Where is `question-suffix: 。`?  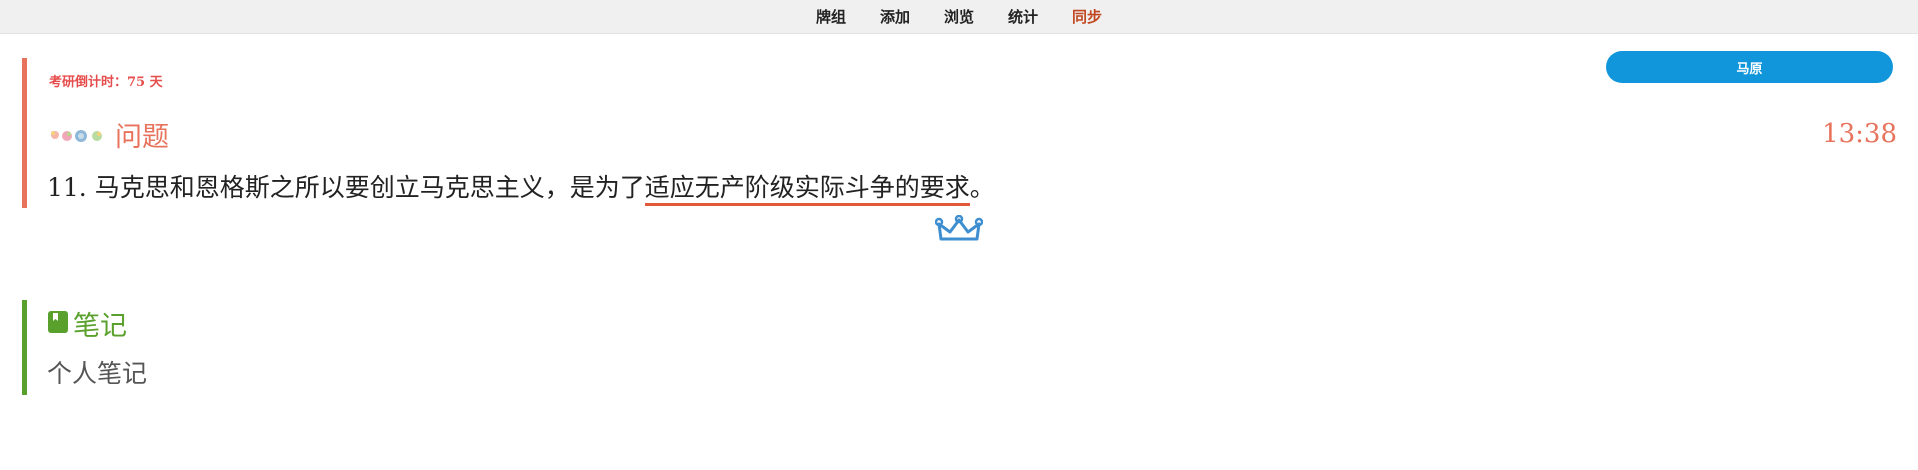 question-suffix: 。 is located at coordinates (982, 187).